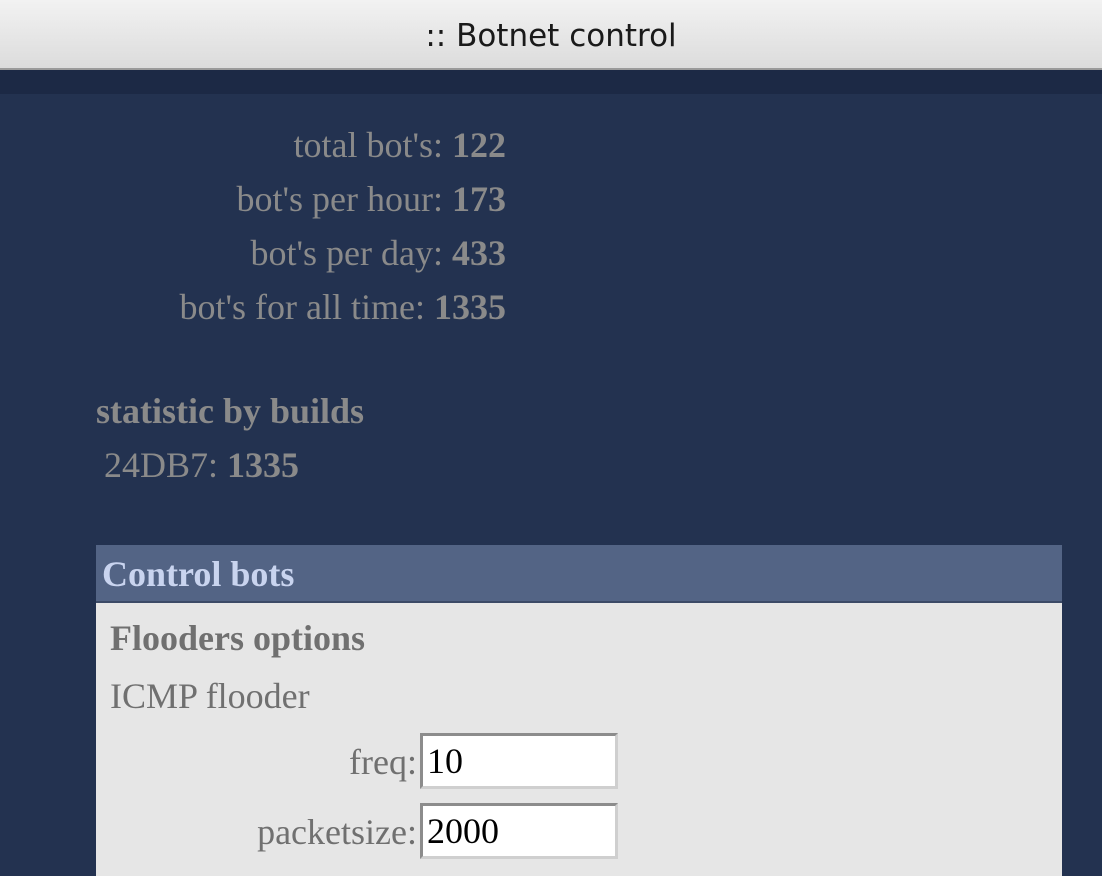 This screenshot has height=876, width=1102. I want to click on stat-value: 173, so click(479, 199).